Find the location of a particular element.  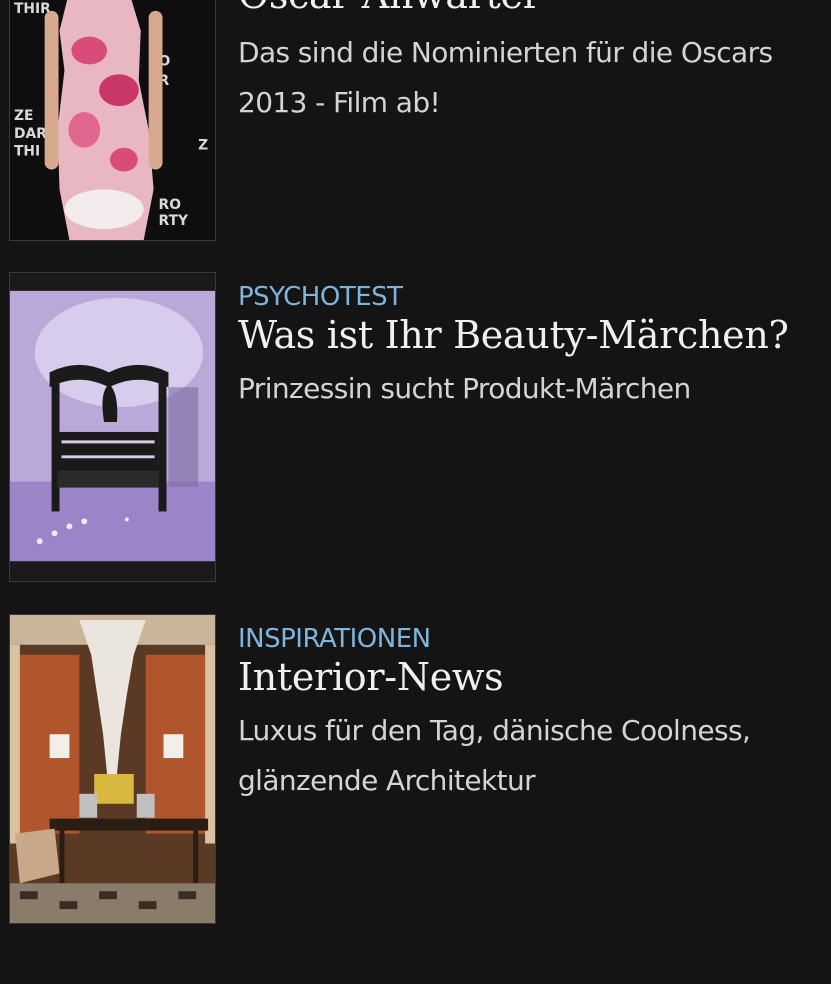

article-thumbnail-interior is located at coordinates (112, 769).